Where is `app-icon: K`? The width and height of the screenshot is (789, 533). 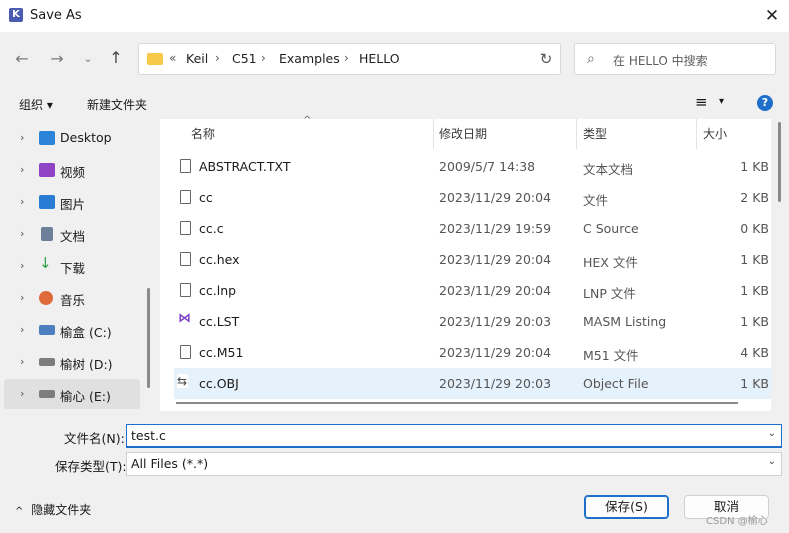
app-icon: K is located at coordinates (16, 15).